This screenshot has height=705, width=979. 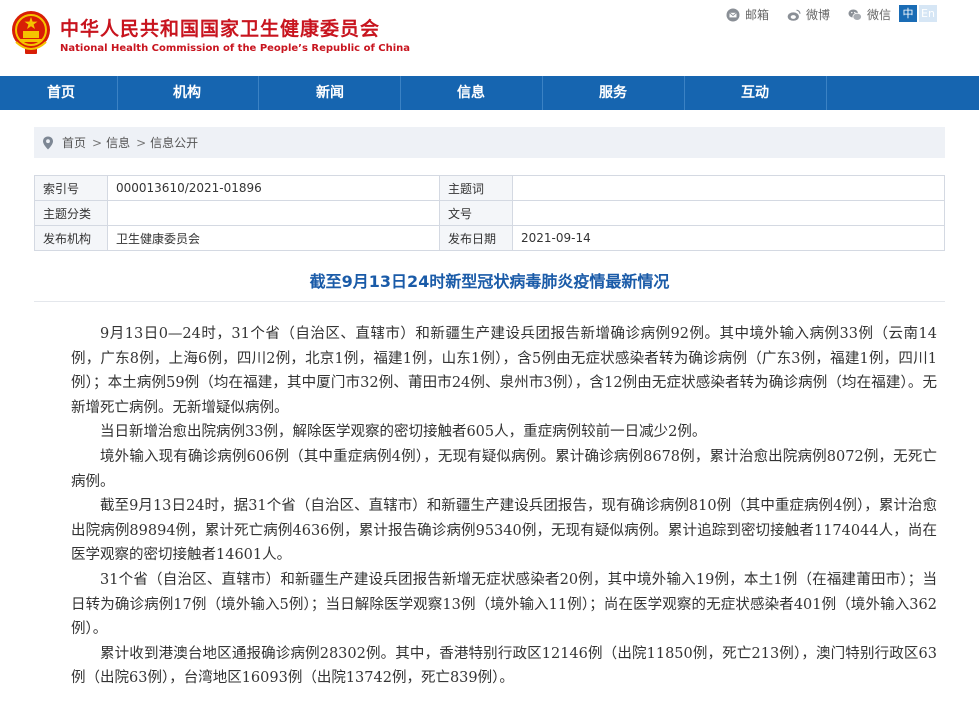 I want to click on nav-item-org: 机构, so click(x=187, y=93).